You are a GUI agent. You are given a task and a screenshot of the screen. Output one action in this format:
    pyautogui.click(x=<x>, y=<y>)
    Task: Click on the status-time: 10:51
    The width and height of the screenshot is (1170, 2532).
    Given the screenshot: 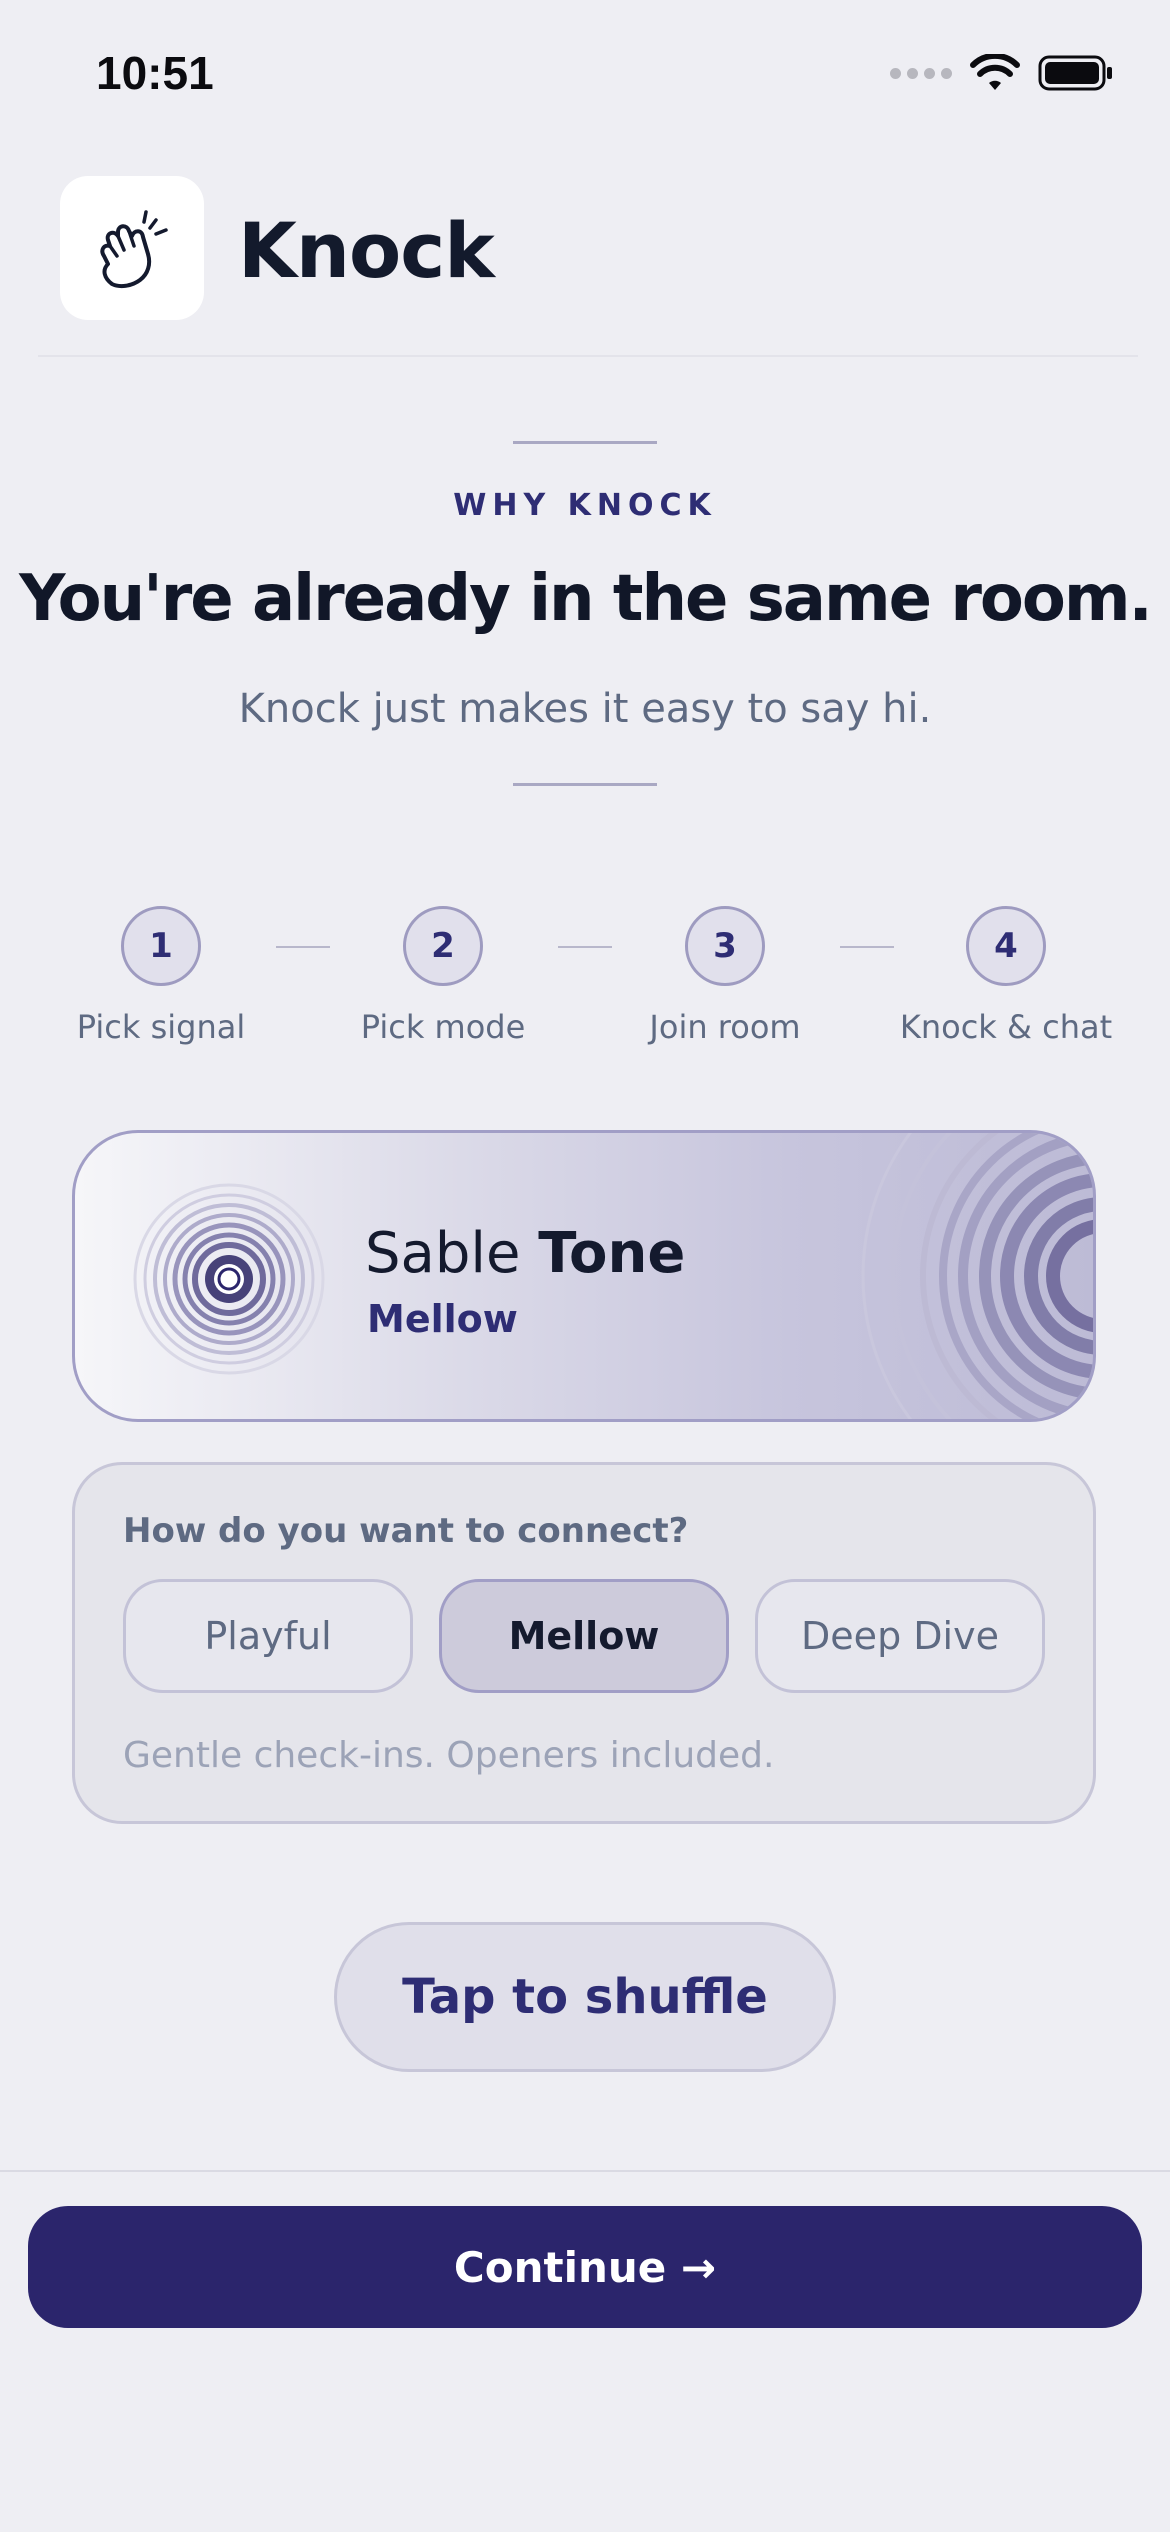 What is the action you would take?
    pyautogui.click(x=155, y=73)
    